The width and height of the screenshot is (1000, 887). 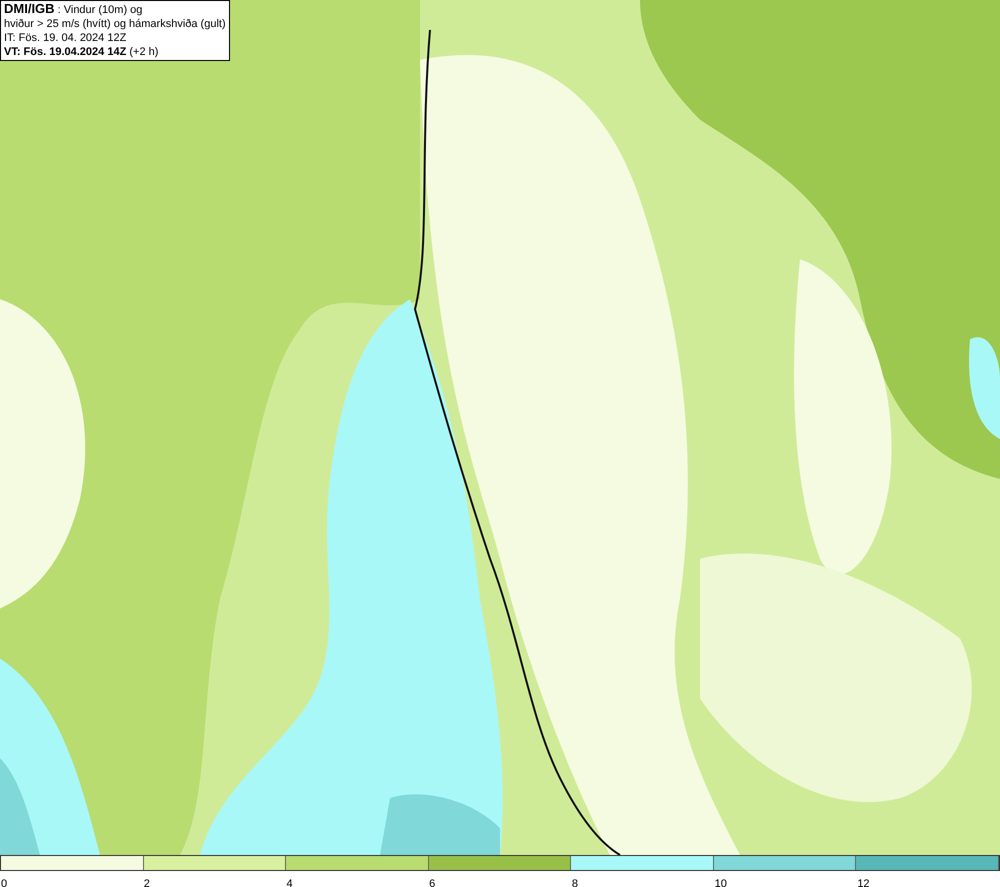 I want to click on info-text: IT: Fös. 19. 04. 2024 12Z, so click(x=66, y=38).